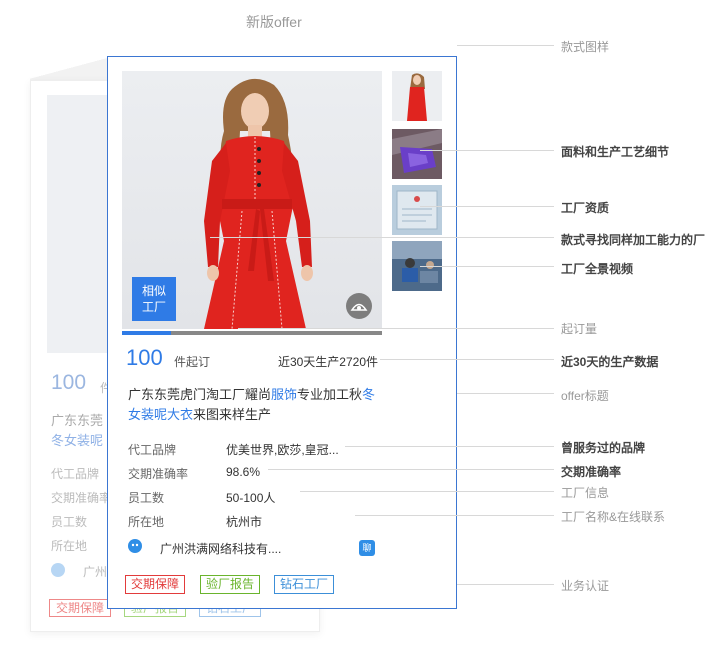 This screenshot has width=718, height=647. I want to click on info-label-location: 所在地, so click(146, 522).